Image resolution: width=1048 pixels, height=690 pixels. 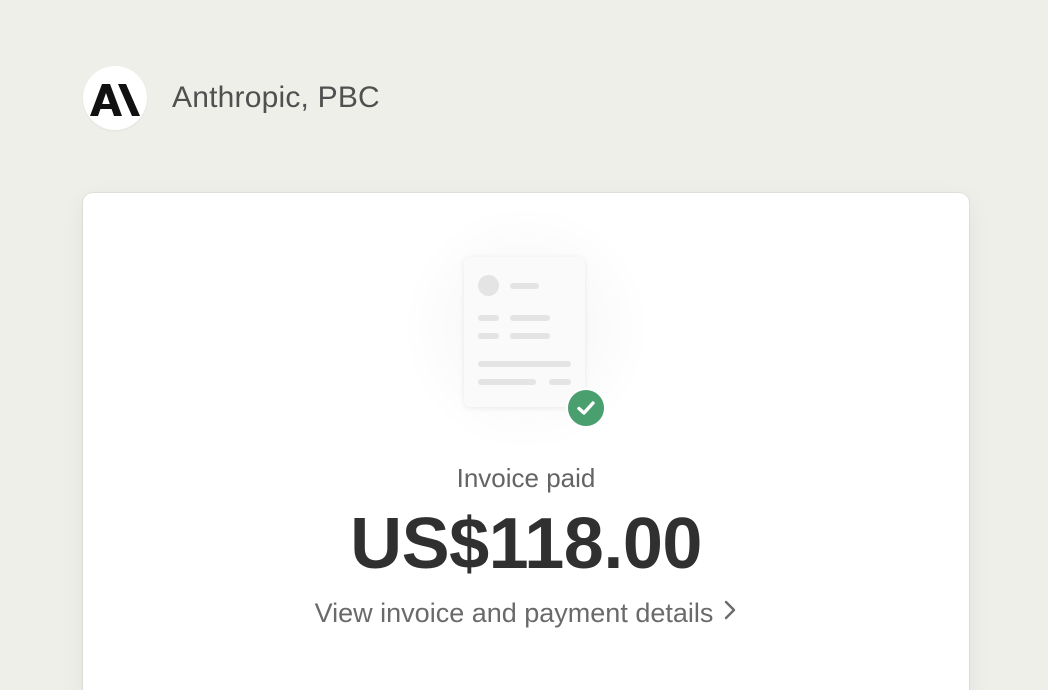 I want to click on invoice-document-icon, so click(x=524, y=332).